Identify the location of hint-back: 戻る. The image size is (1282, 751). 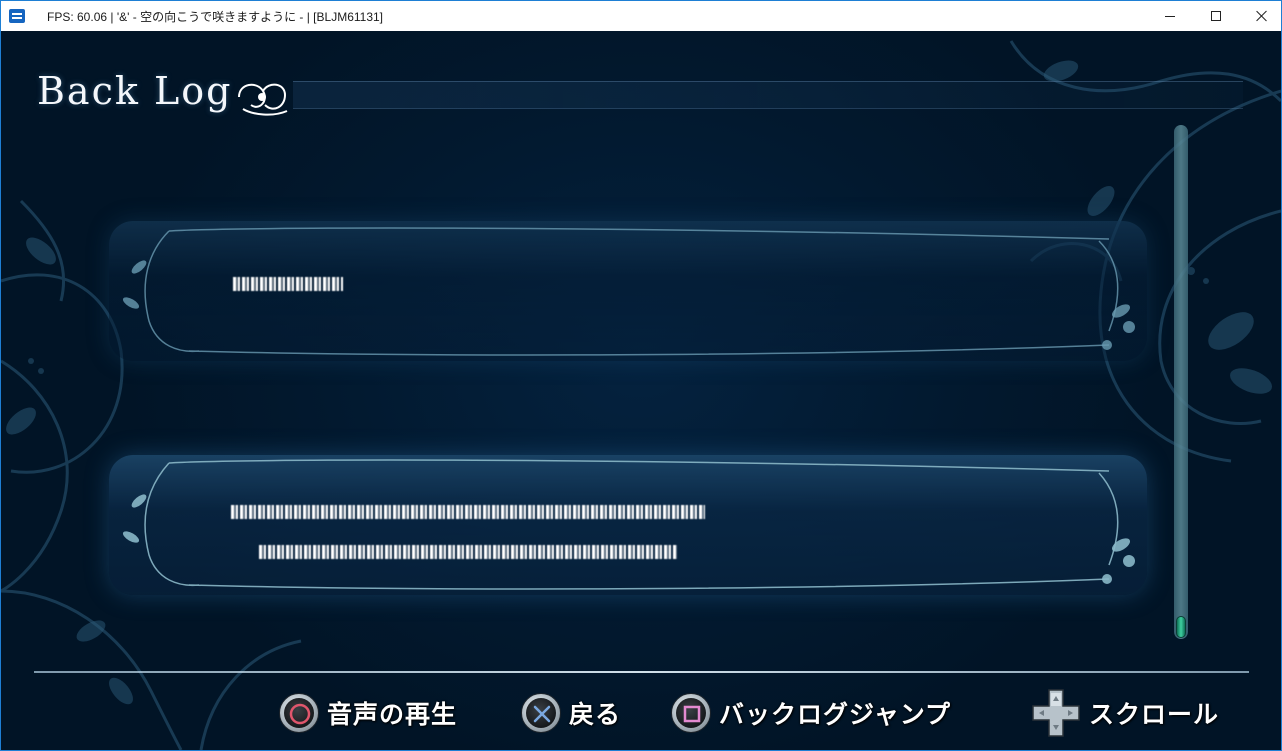
(571, 713).